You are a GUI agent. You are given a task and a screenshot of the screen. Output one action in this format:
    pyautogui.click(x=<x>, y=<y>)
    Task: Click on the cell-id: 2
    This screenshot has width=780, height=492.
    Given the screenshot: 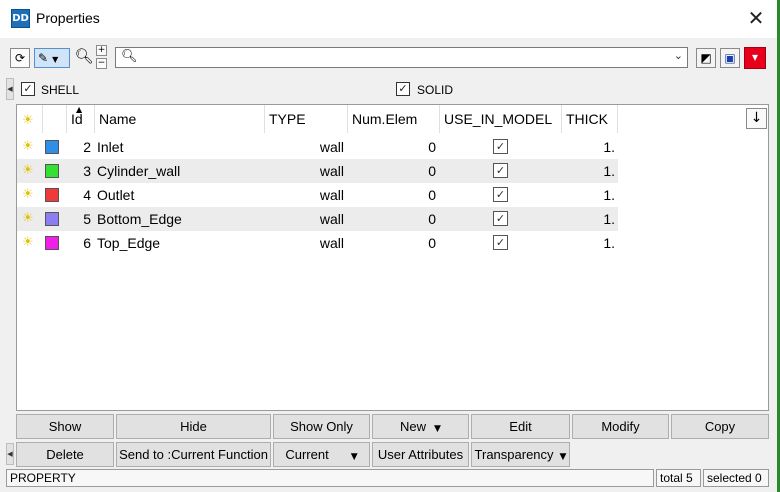 What is the action you would take?
    pyautogui.click(x=87, y=147)
    